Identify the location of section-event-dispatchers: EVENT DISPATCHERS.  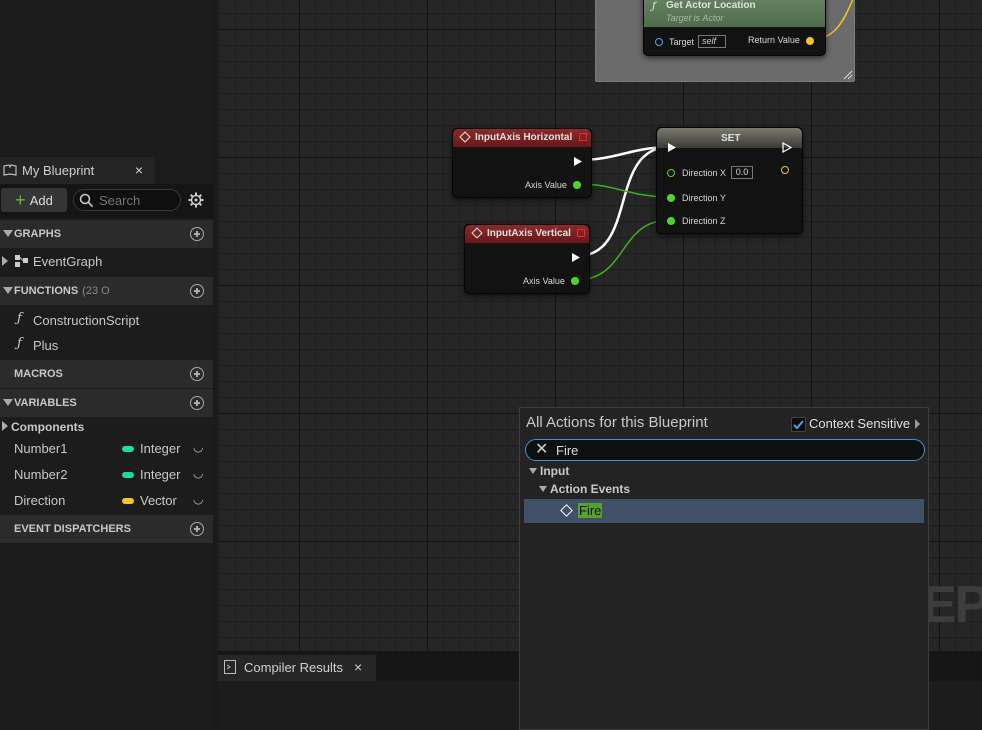
(106, 529).